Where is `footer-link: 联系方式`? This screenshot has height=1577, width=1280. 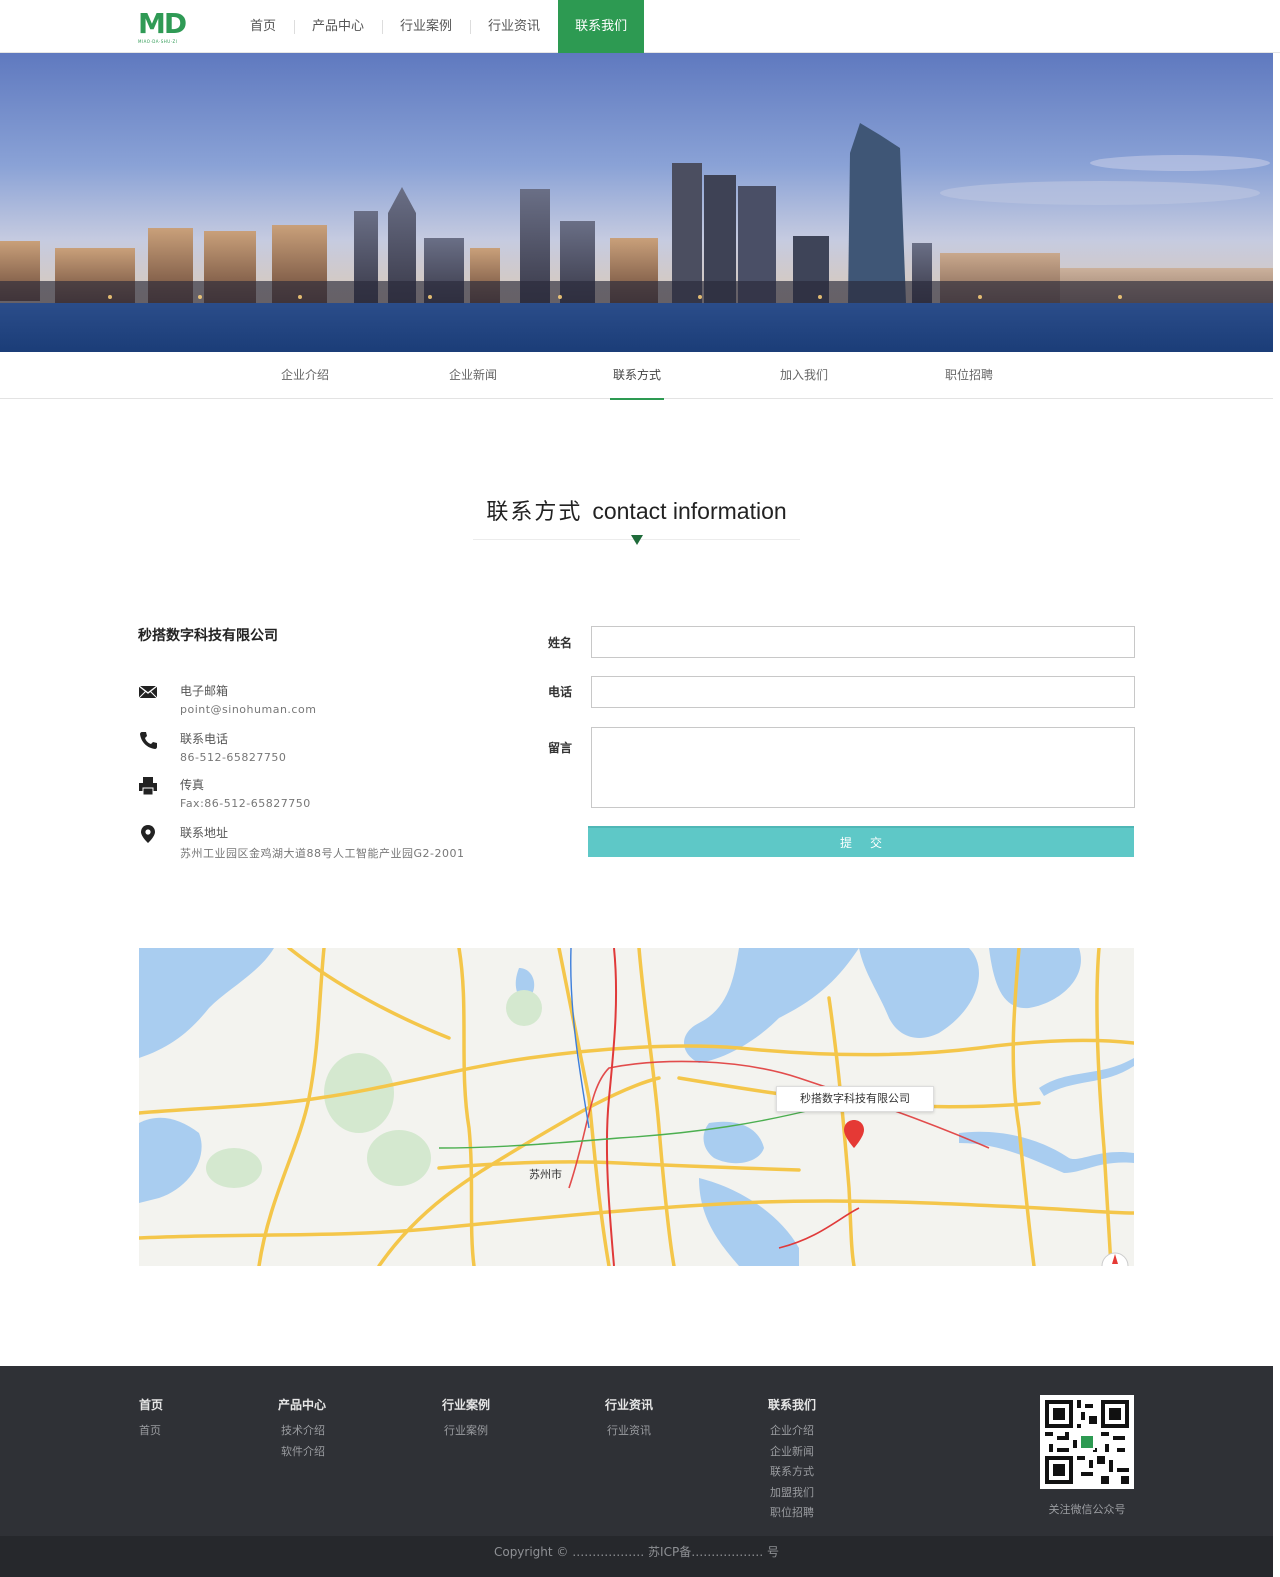
footer-link: 联系方式 is located at coordinates (792, 1472).